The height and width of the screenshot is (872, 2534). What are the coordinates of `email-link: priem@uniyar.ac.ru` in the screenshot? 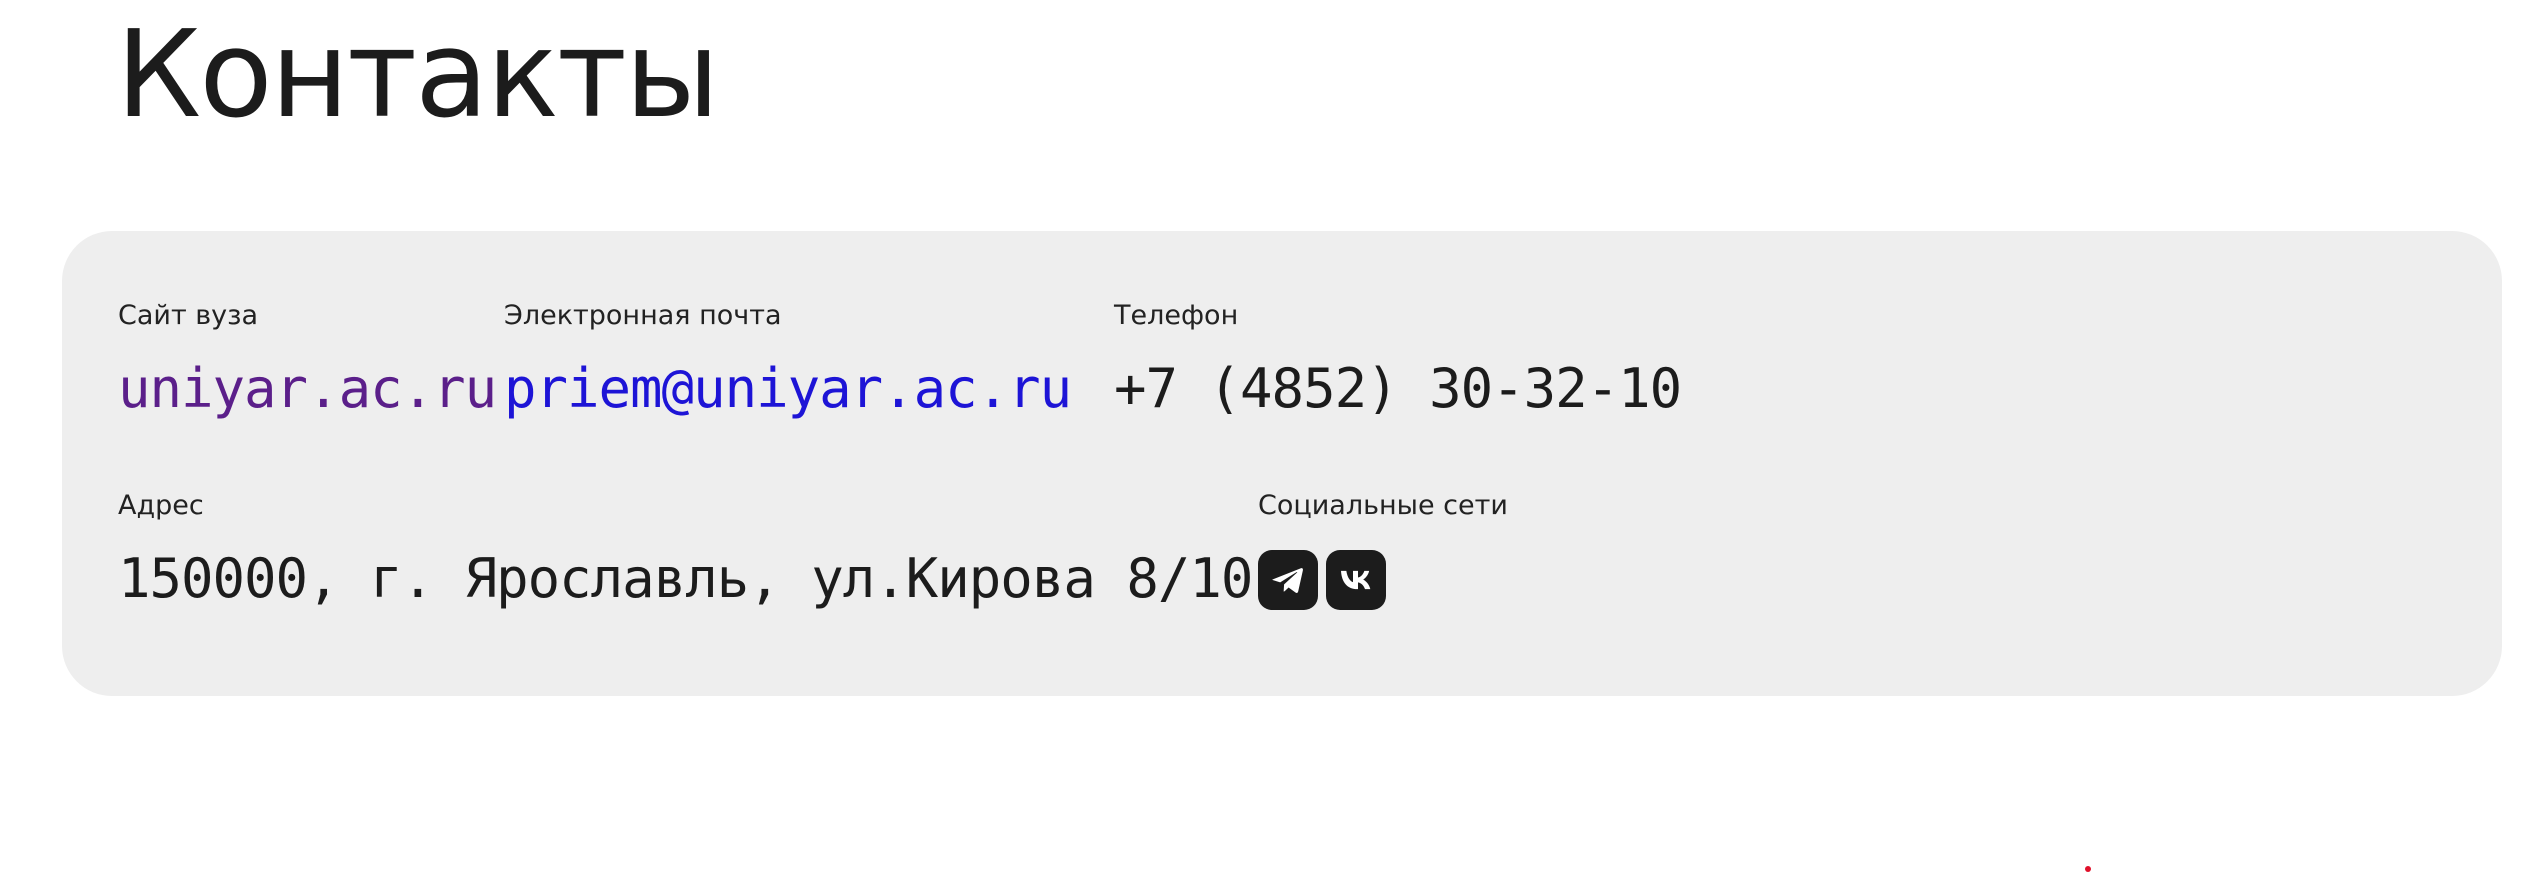 It's located at (788, 389).